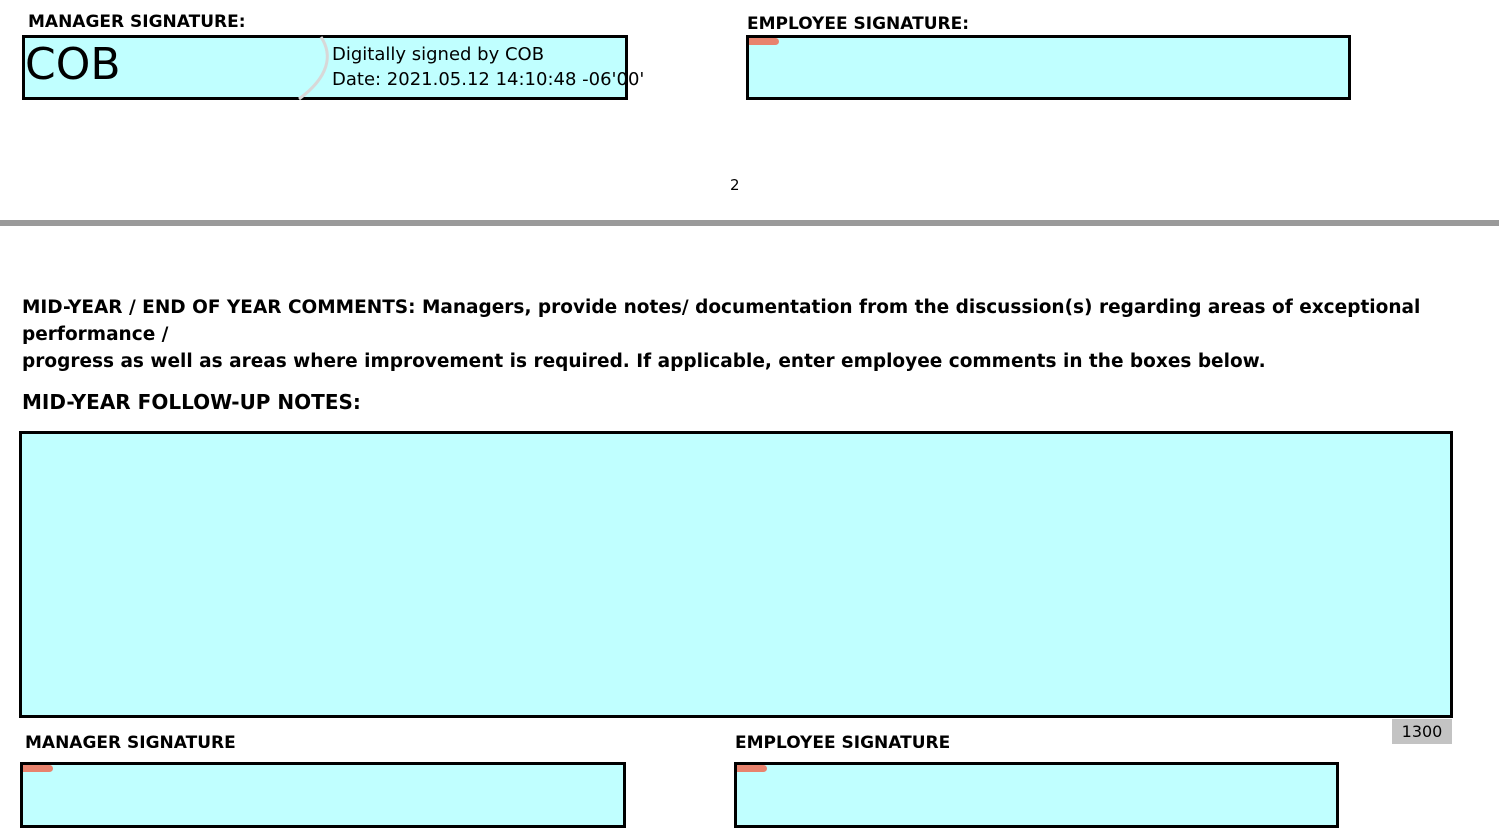 The width and height of the screenshot is (1499, 828). What do you see at coordinates (843, 743) in the screenshot?
I see `bottom-employee-signature-label: EMPLOYEE SIGNATURE` at bounding box center [843, 743].